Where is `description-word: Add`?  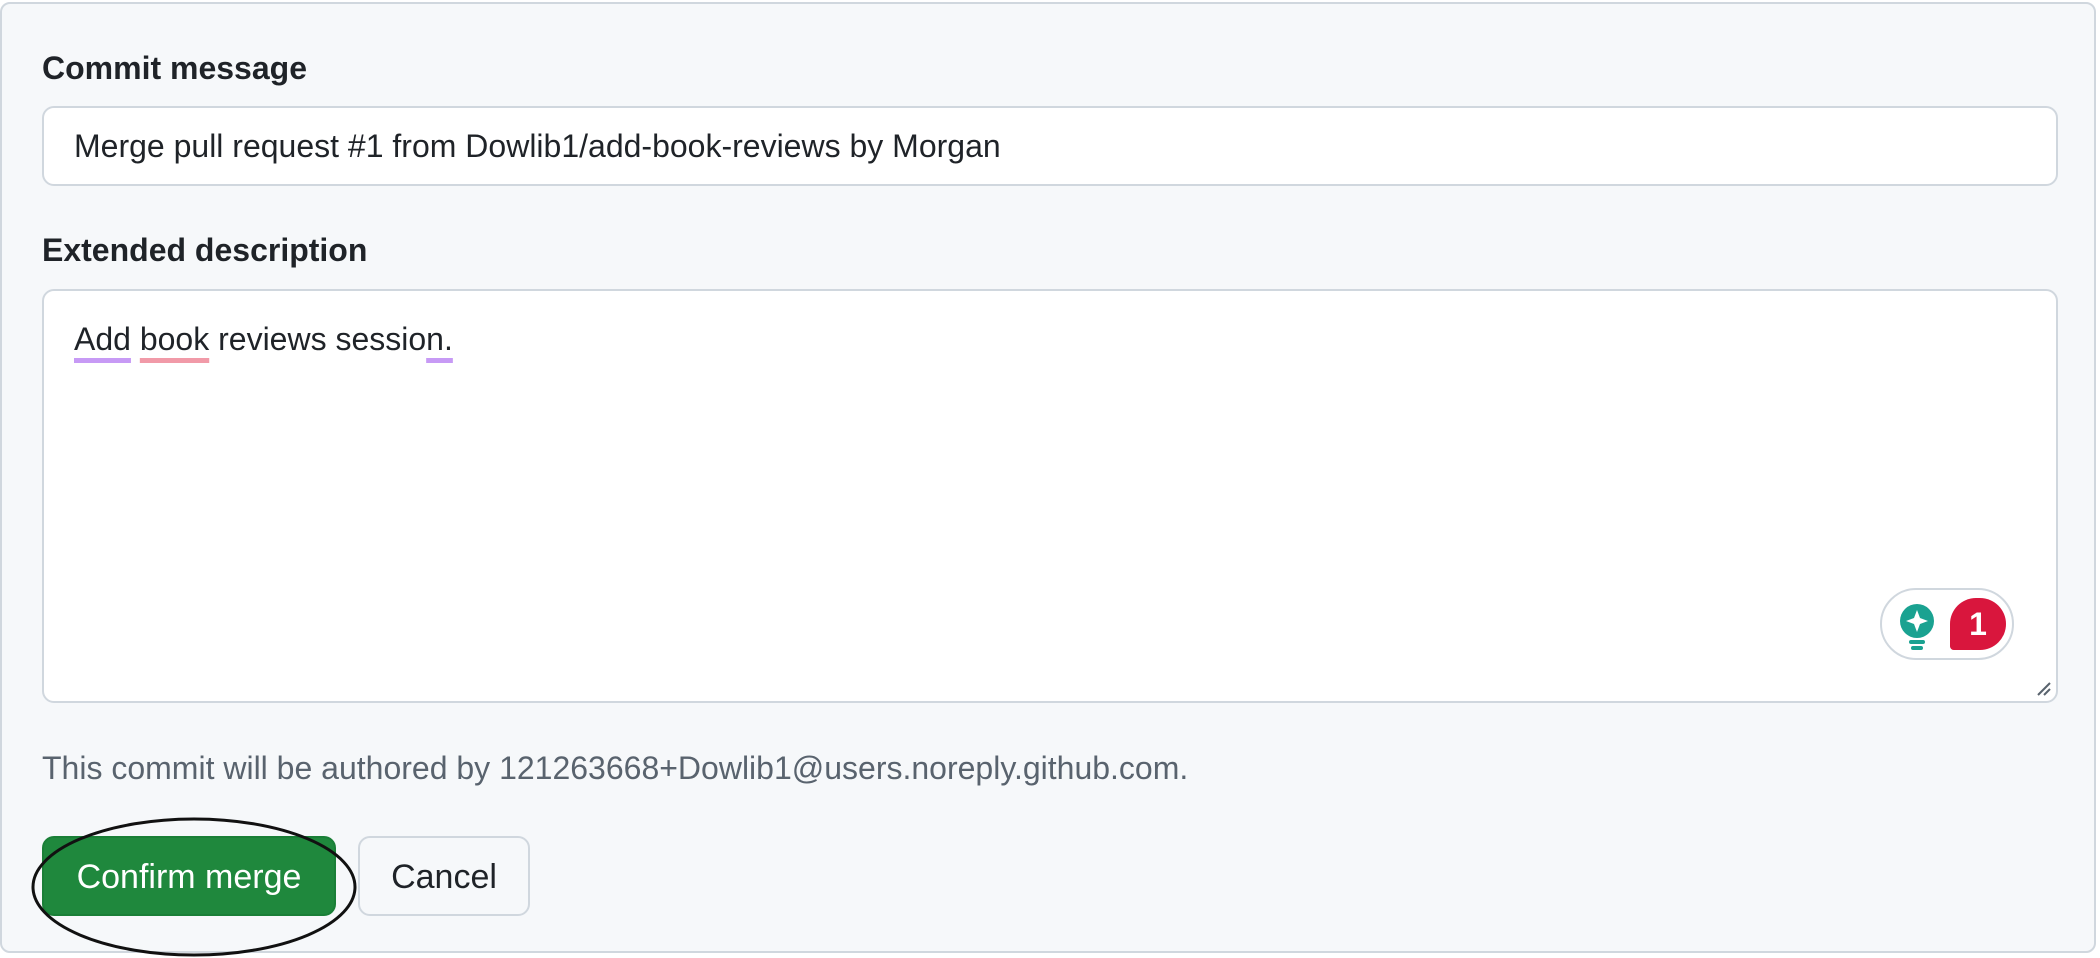 description-word: Add is located at coordinates (102, 339).